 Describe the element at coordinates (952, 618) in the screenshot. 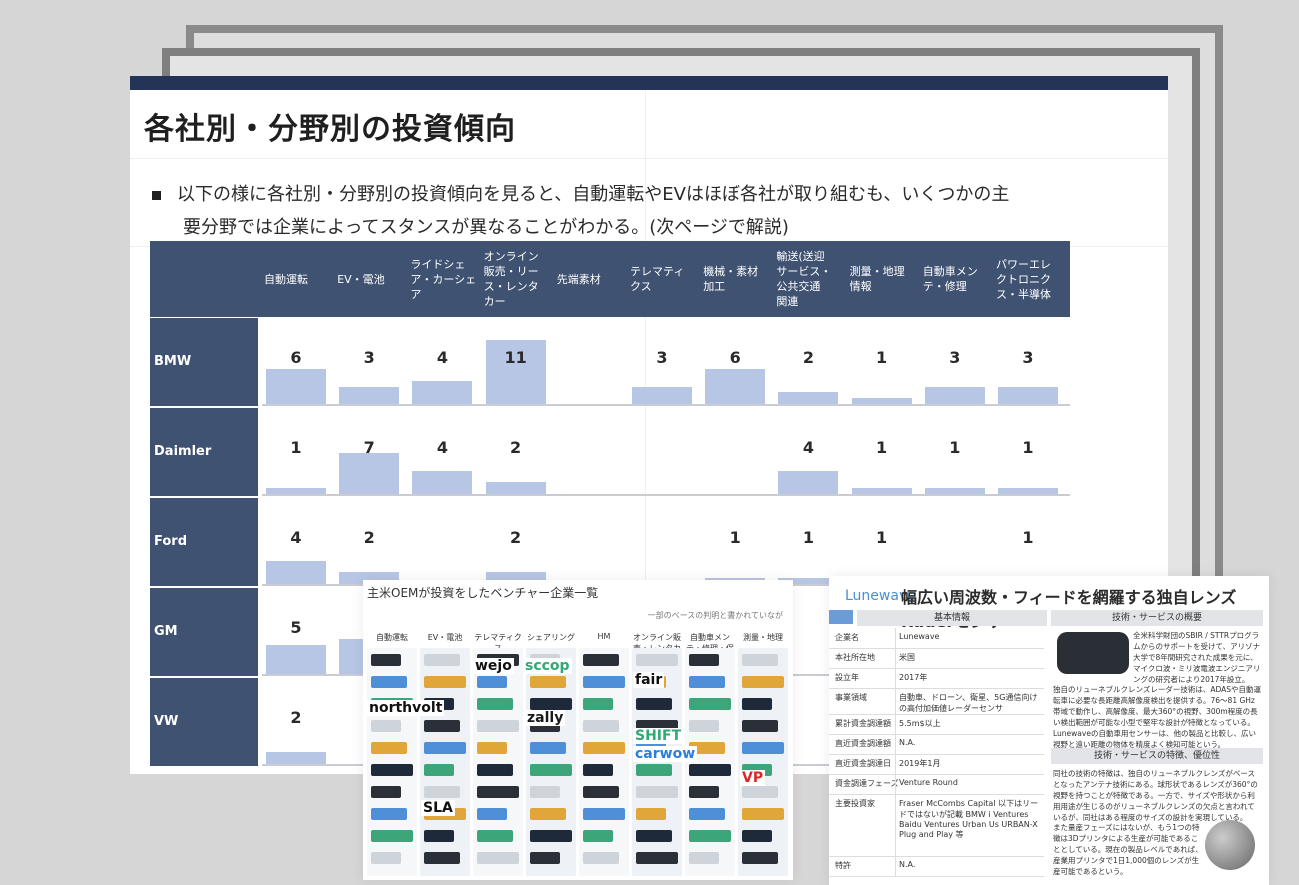

I see `basic-info-header: 基本情報` at that location.